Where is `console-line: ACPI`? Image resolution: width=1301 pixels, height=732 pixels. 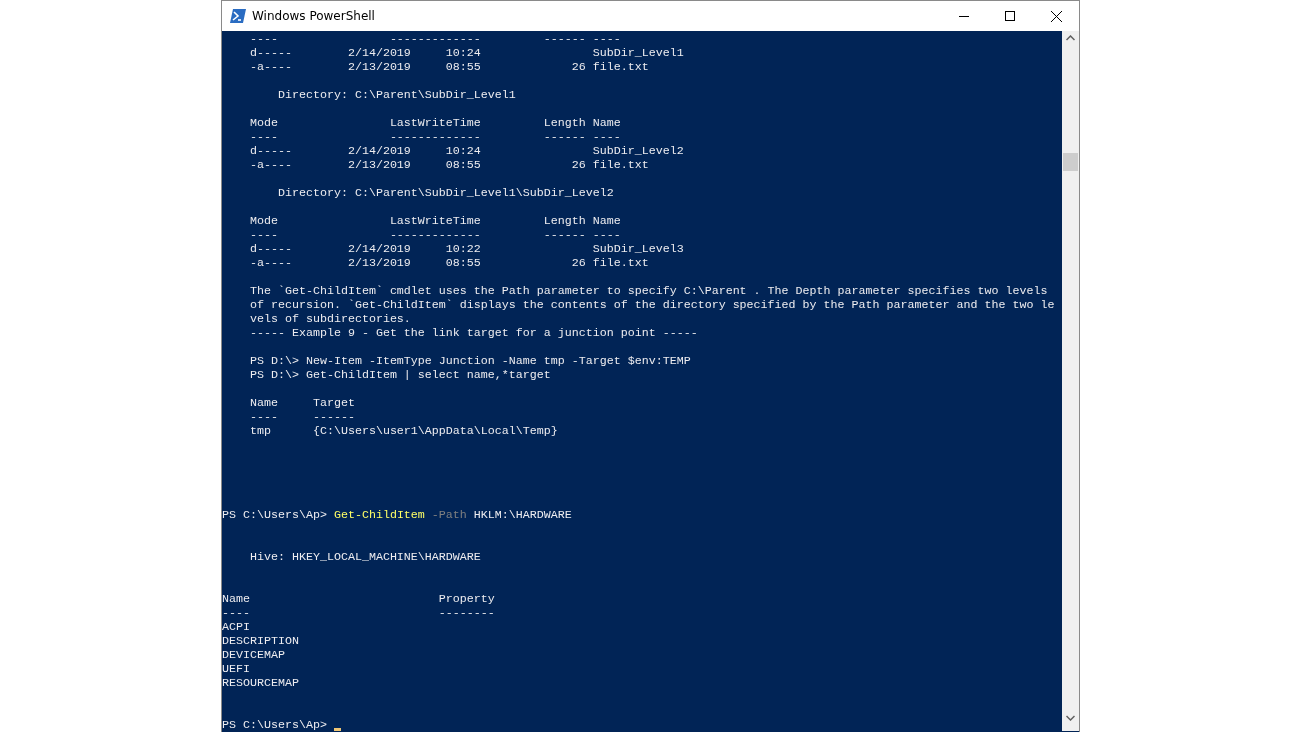 console-line: ACPI is located at coordinates (236, 627).